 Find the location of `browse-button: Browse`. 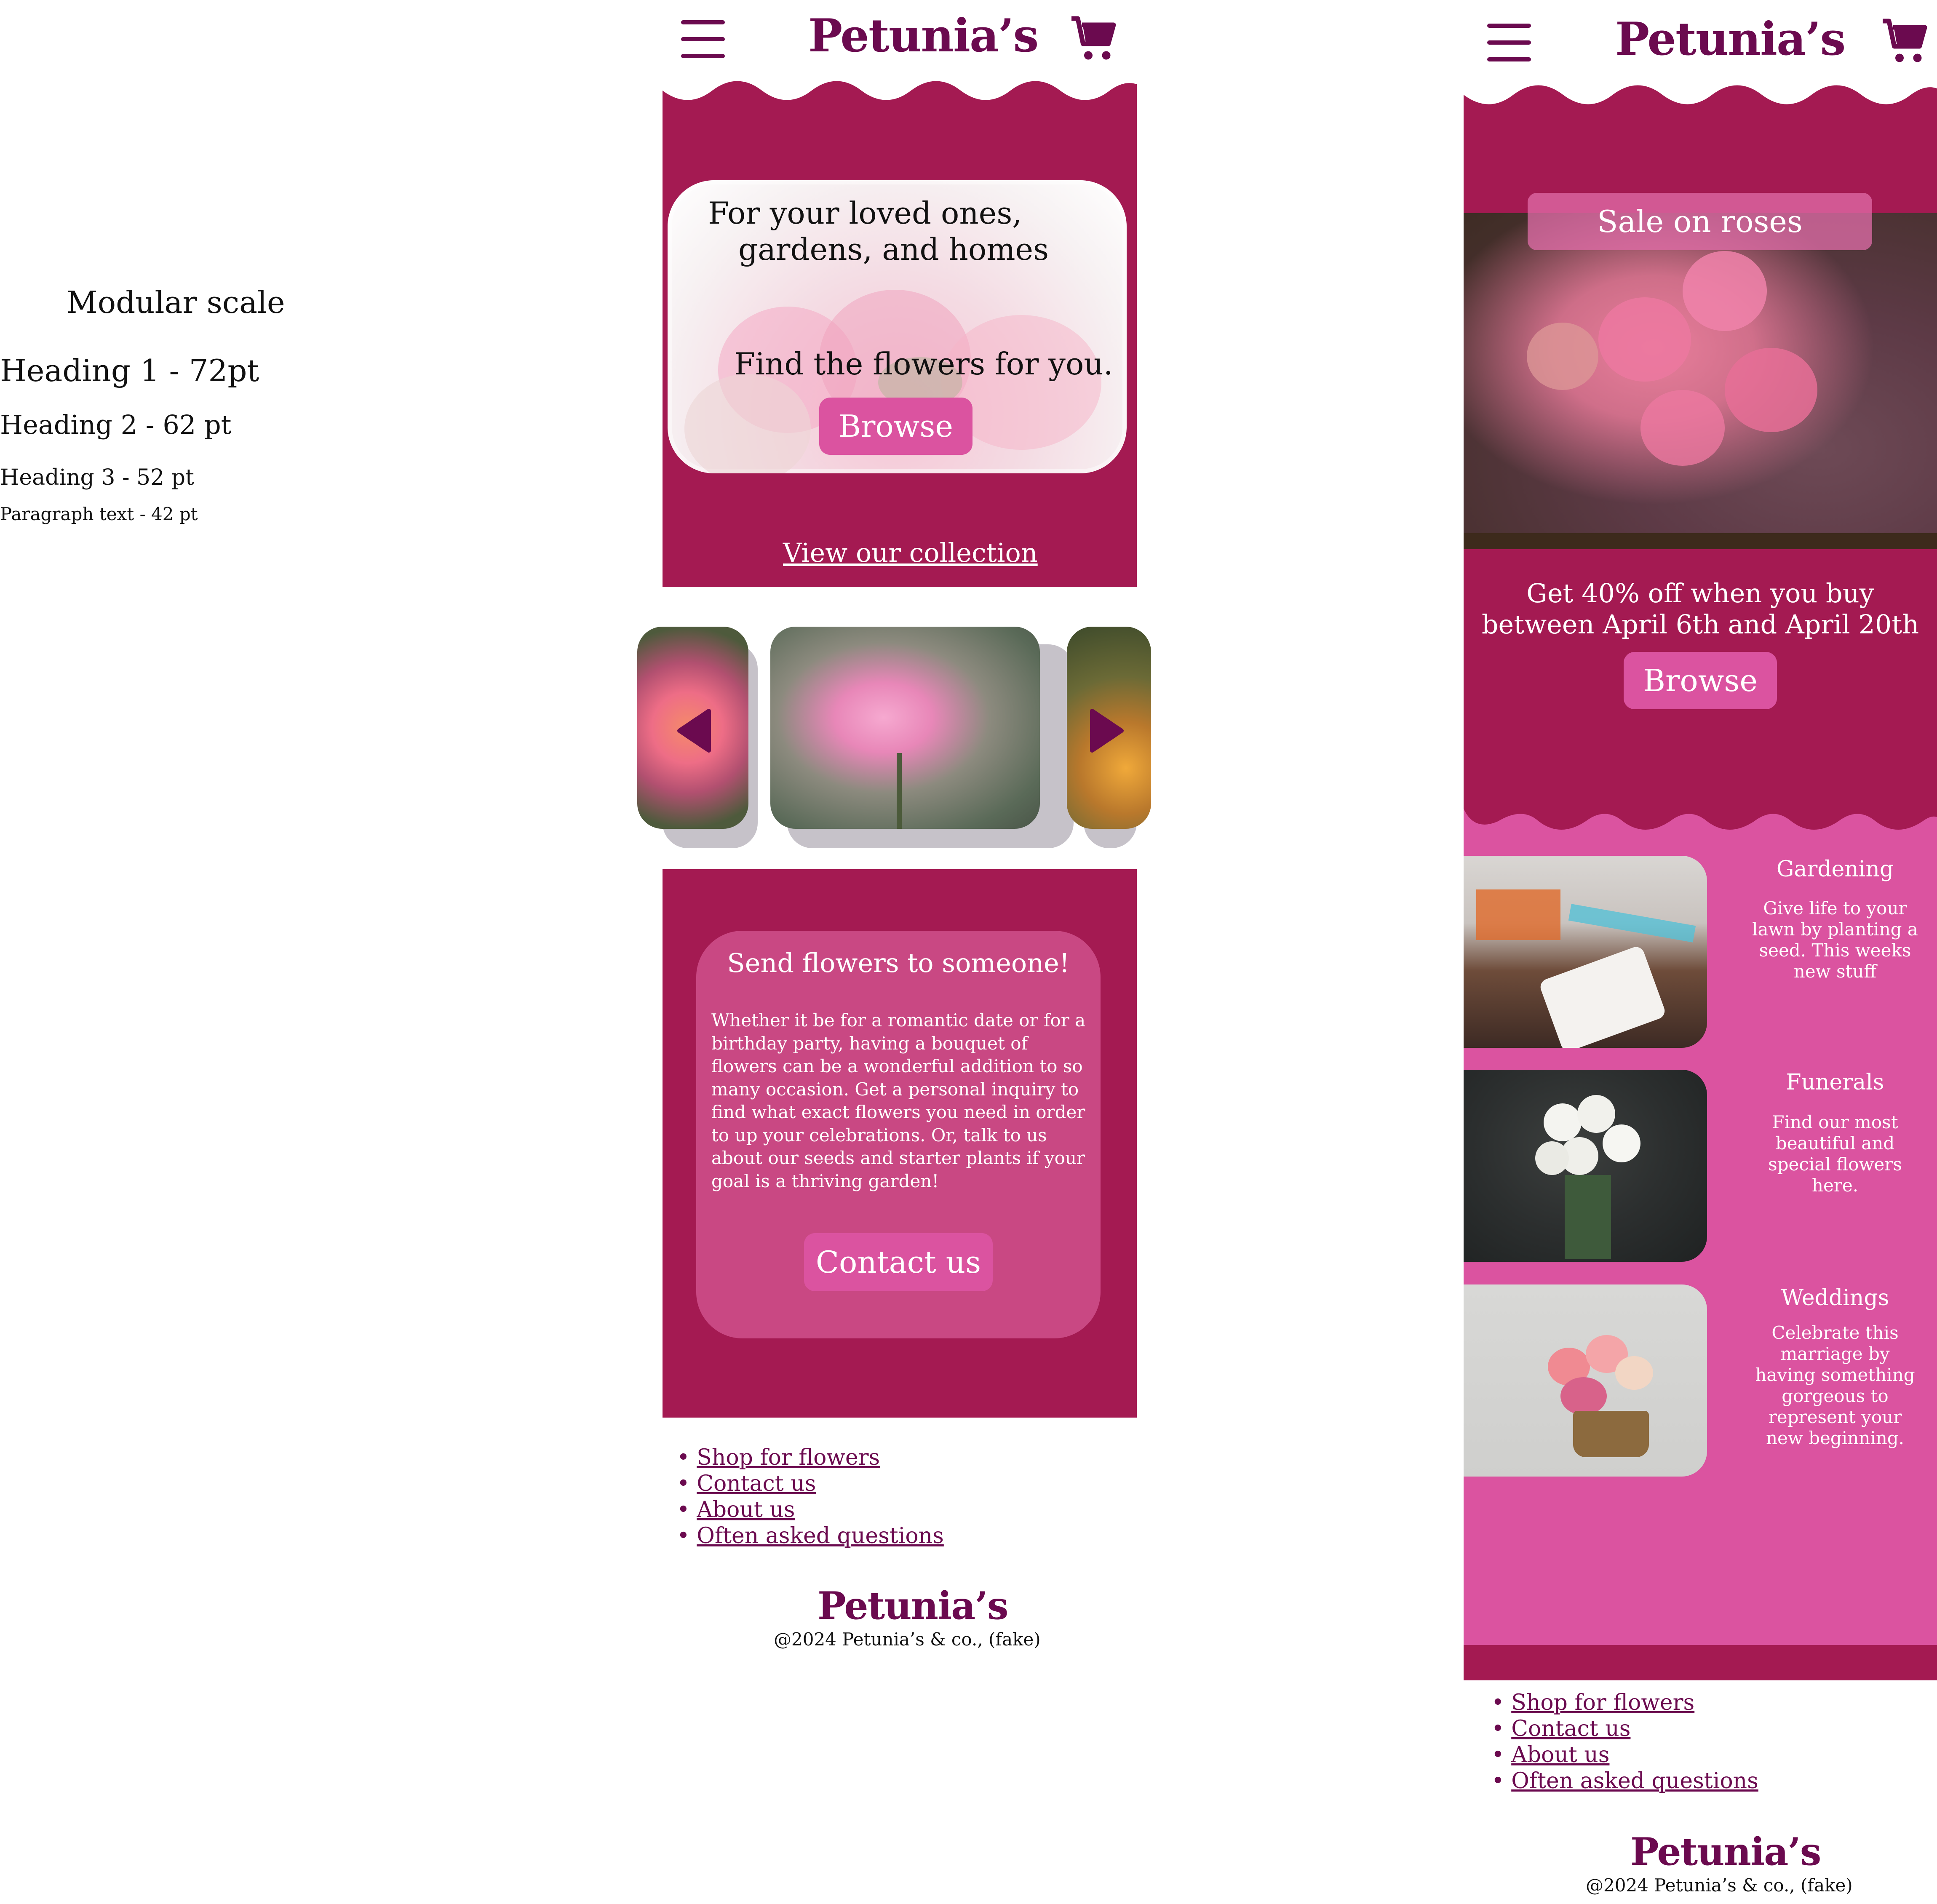

browse-button: Browse is located at coordinates (896, 426).